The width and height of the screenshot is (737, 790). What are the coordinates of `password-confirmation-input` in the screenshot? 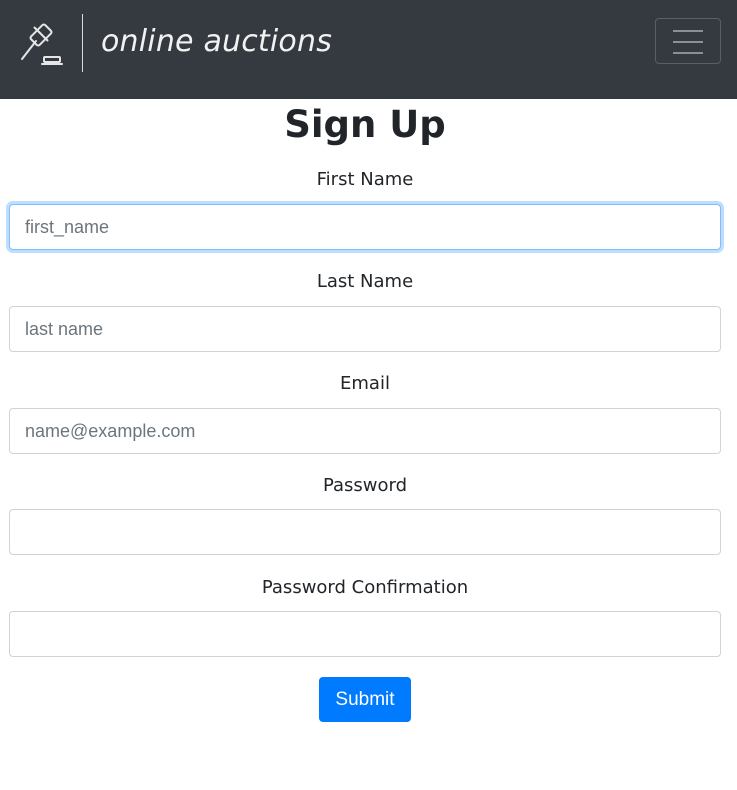 It's located at (365, 634).